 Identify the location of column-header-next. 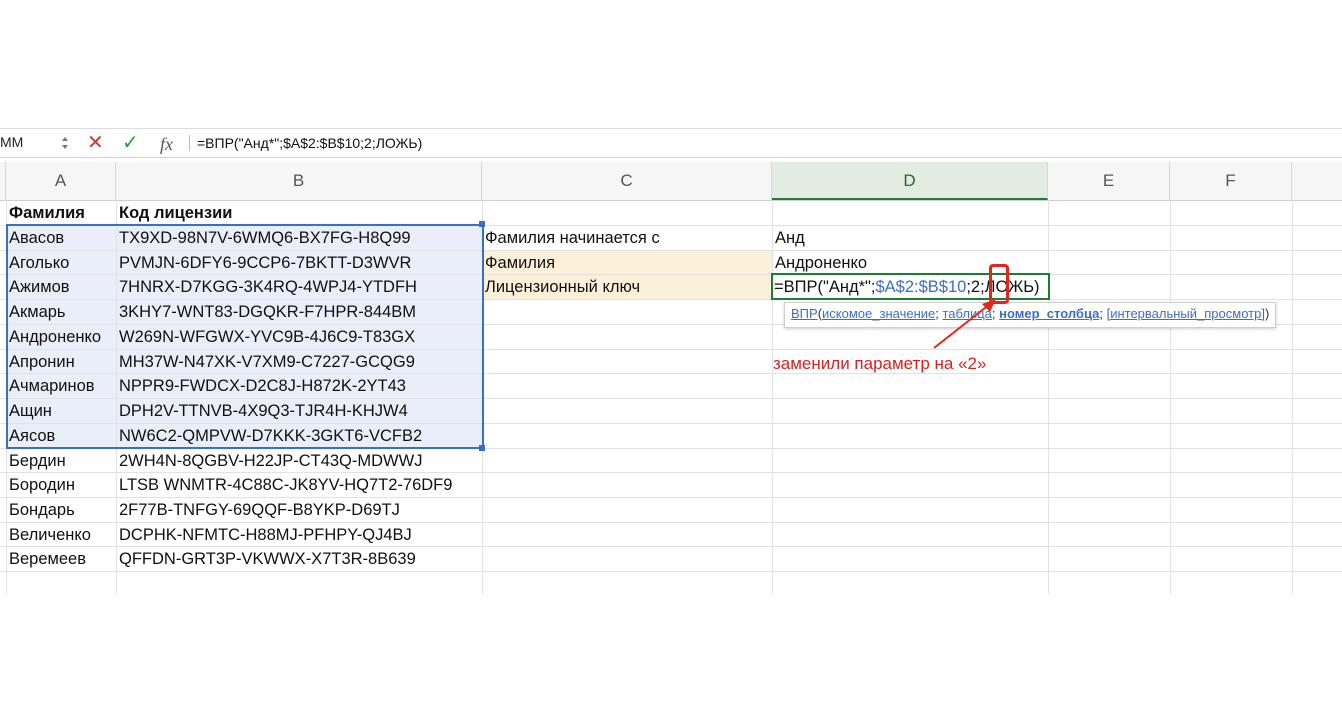
(1317, 181).